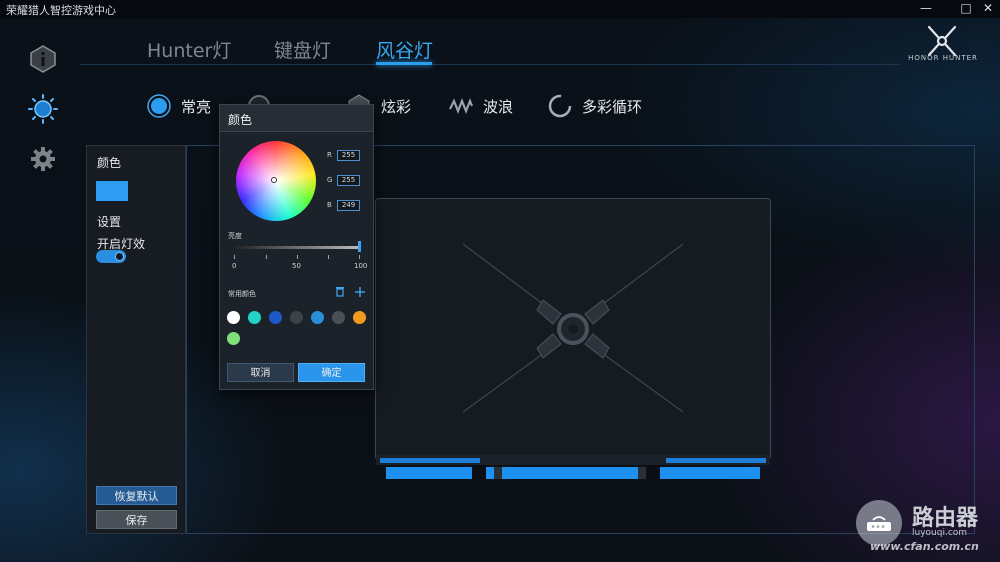  I want to click on info-nav-button, so click(43, 59).